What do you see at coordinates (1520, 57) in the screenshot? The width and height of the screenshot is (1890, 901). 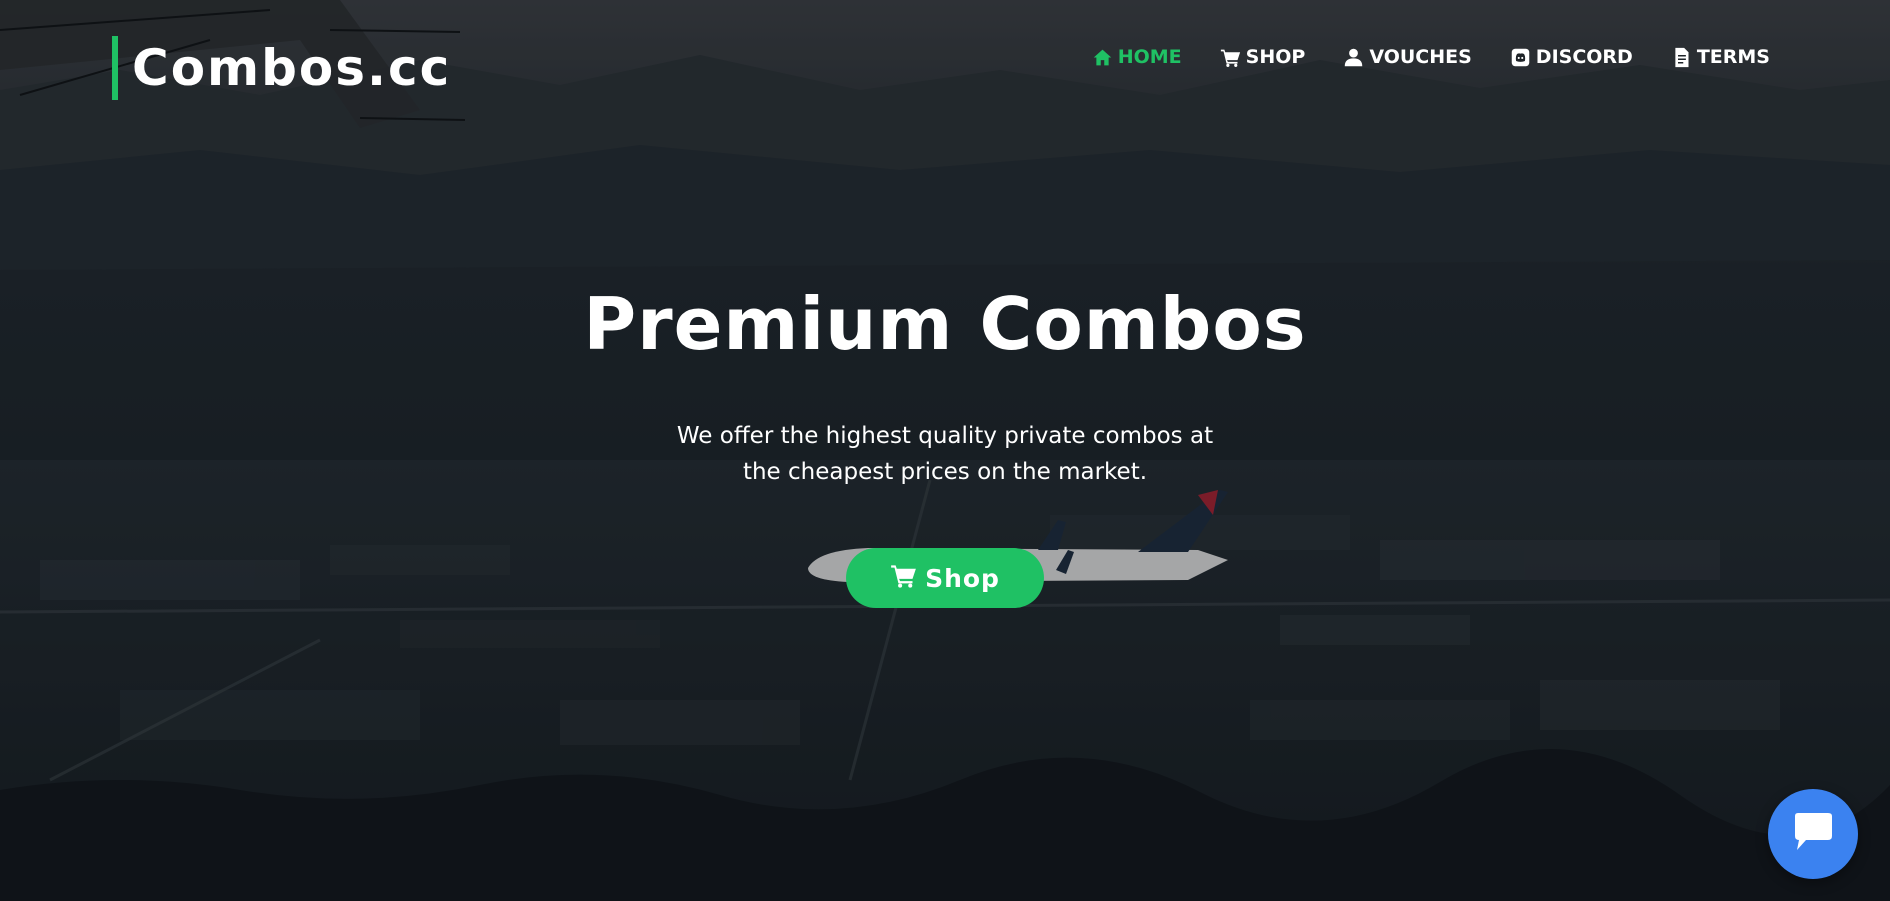 I see `discord-icon` at bounding box center [1520, 57].